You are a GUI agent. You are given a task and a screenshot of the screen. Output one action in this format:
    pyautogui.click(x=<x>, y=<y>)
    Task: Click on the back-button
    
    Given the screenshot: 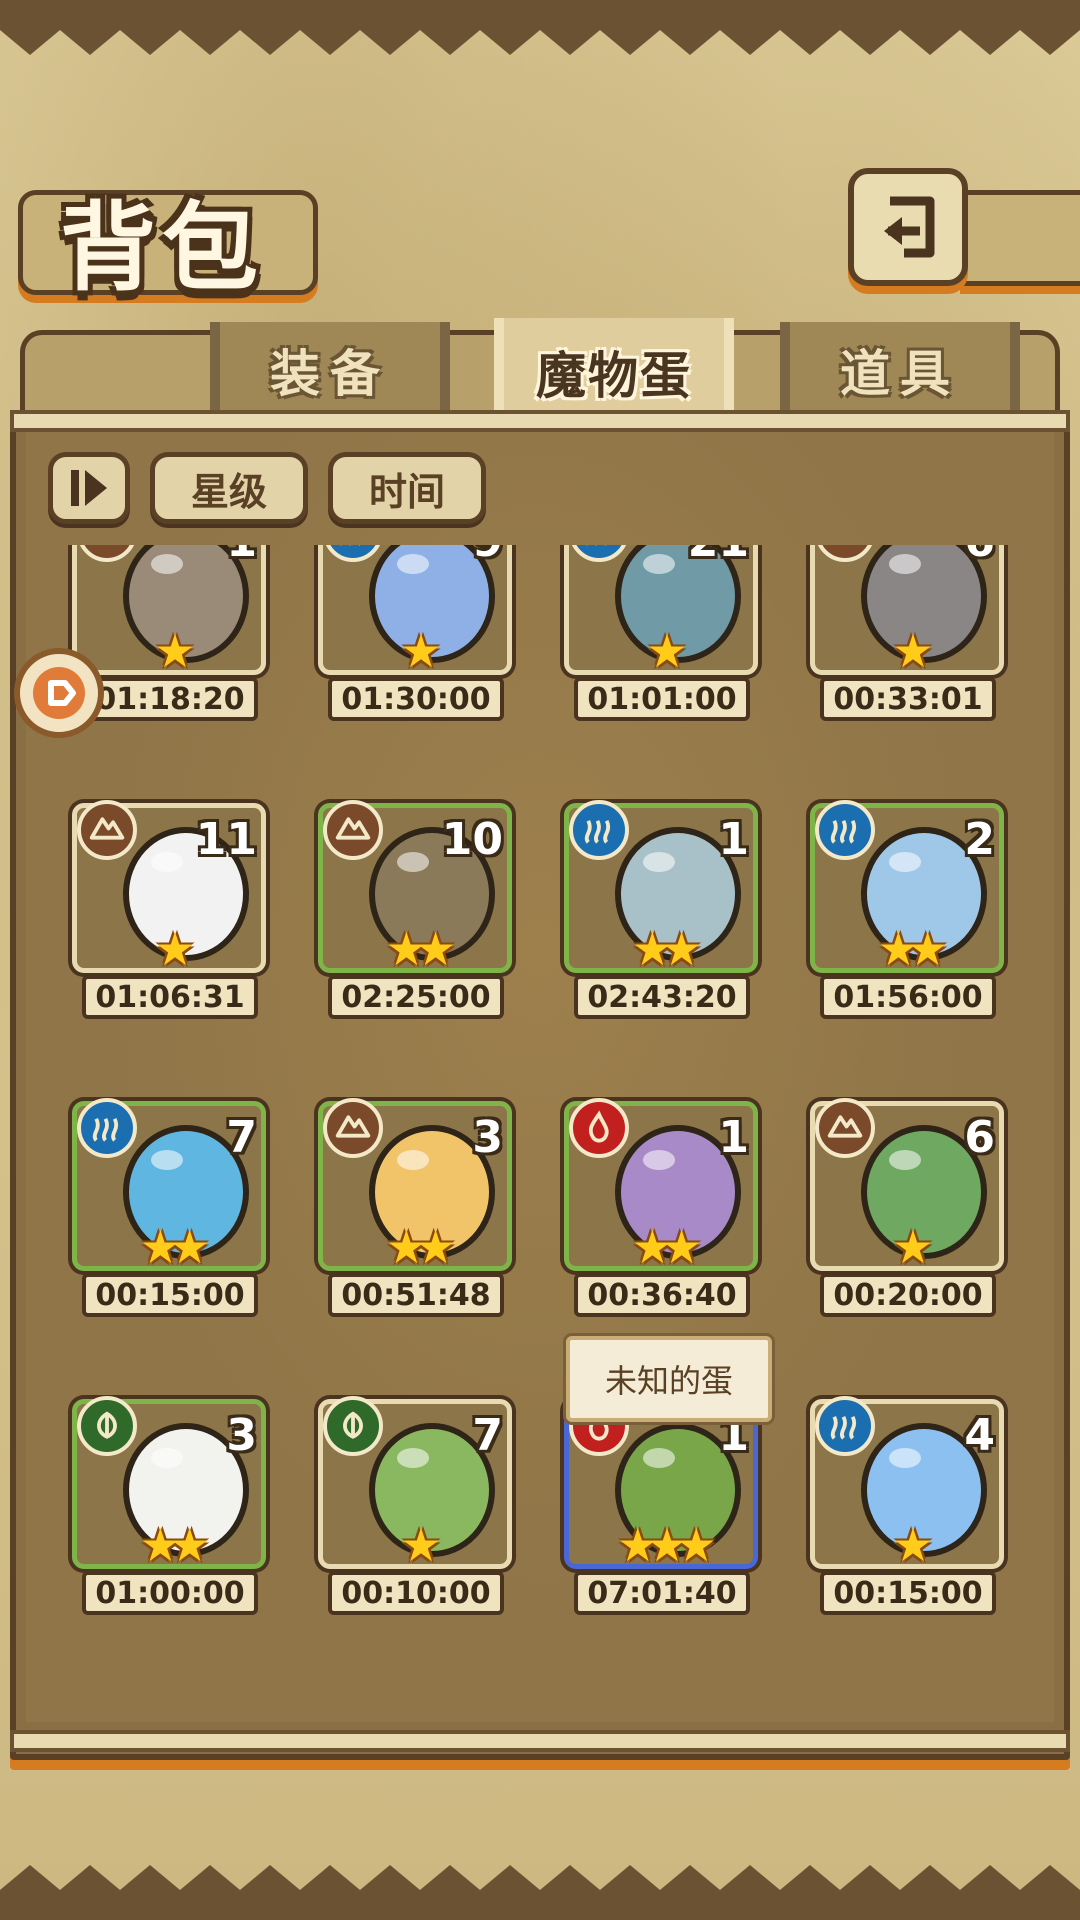 What is the action you would take?
    pyautogui.click(x=908, y=227)
    